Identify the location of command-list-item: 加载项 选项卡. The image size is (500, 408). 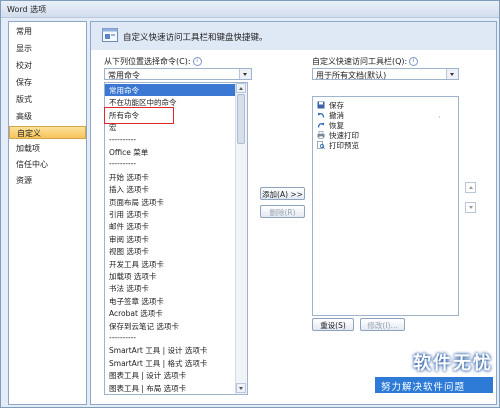
(171, 276).